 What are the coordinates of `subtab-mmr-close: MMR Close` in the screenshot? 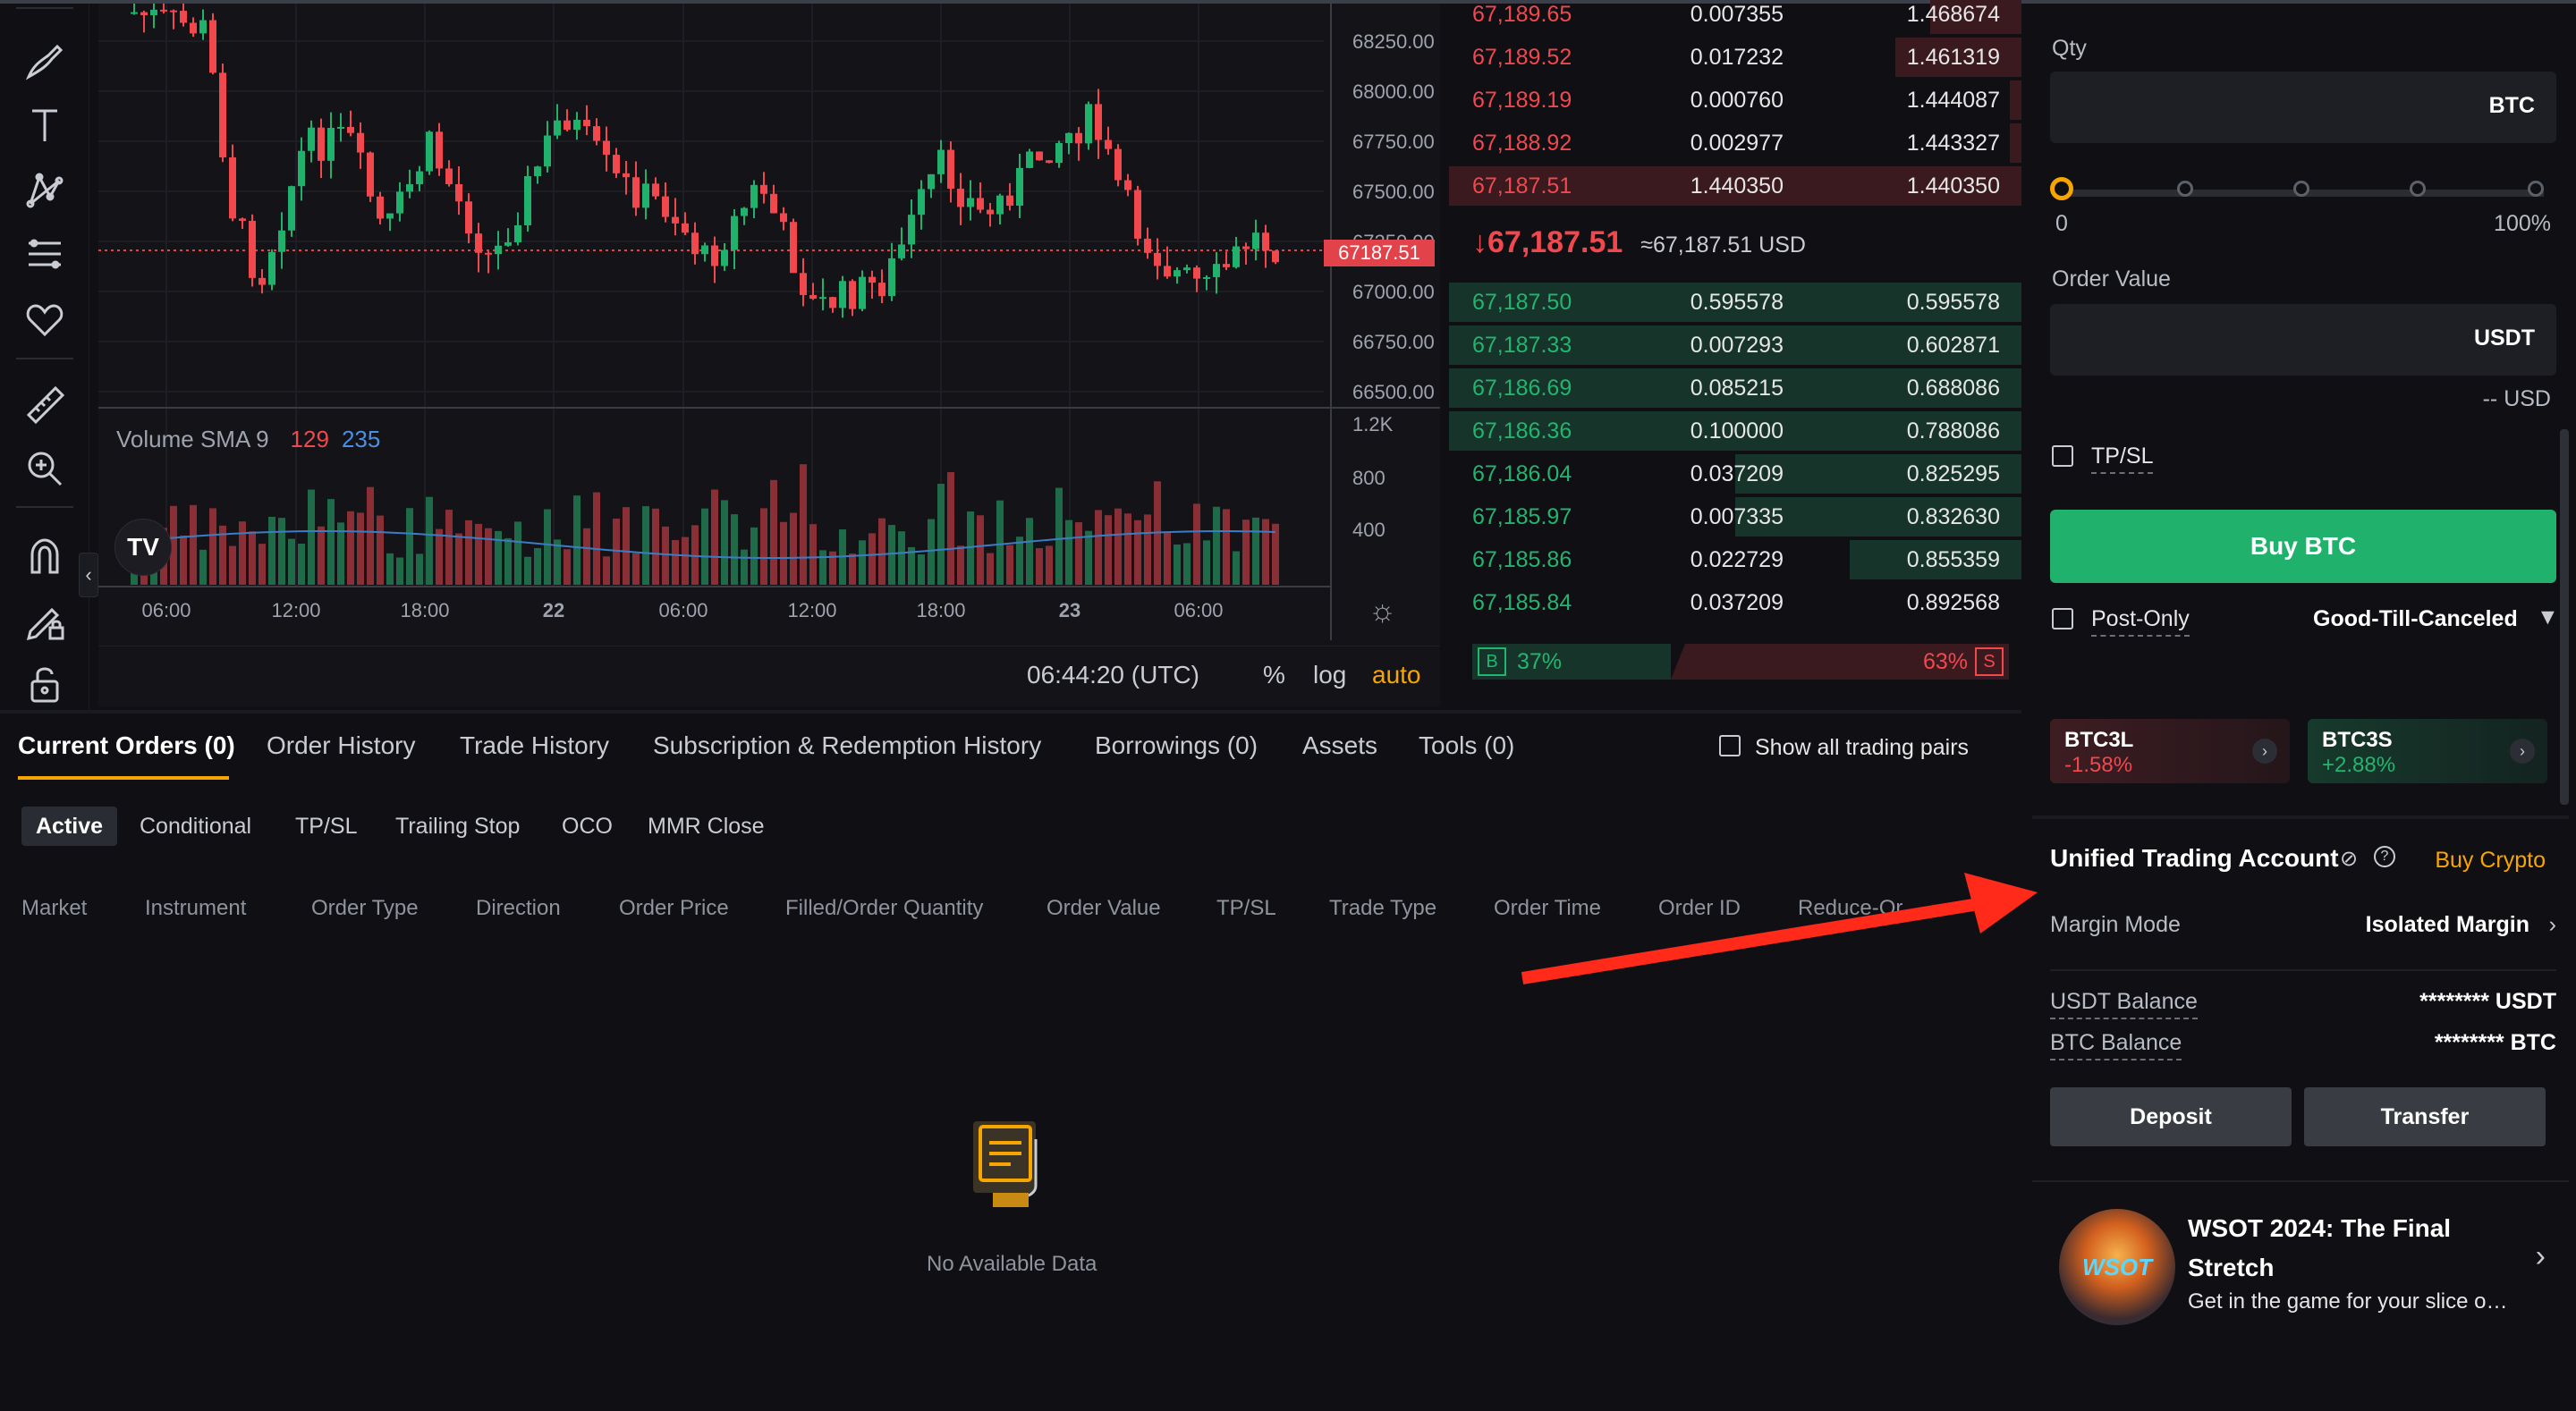 It's located at (706, 826).